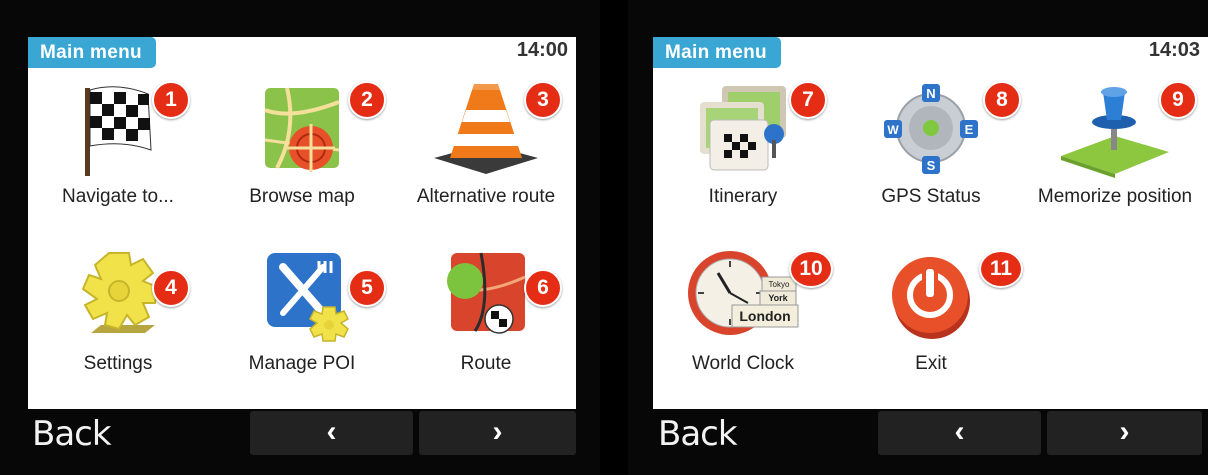 The width and height of the screenshot is (1208, 475). Describe the element at coordinates (808, 100) in the screenshot. I see `badge-7: 7` at that location.